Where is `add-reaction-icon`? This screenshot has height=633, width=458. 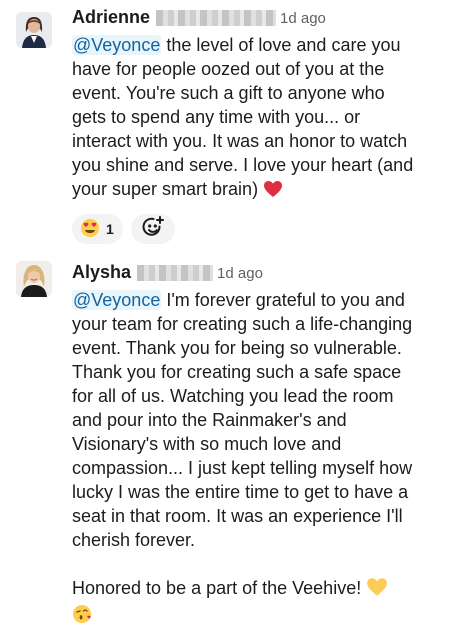
add-reaction-icon is located at coordinates (153, 229).